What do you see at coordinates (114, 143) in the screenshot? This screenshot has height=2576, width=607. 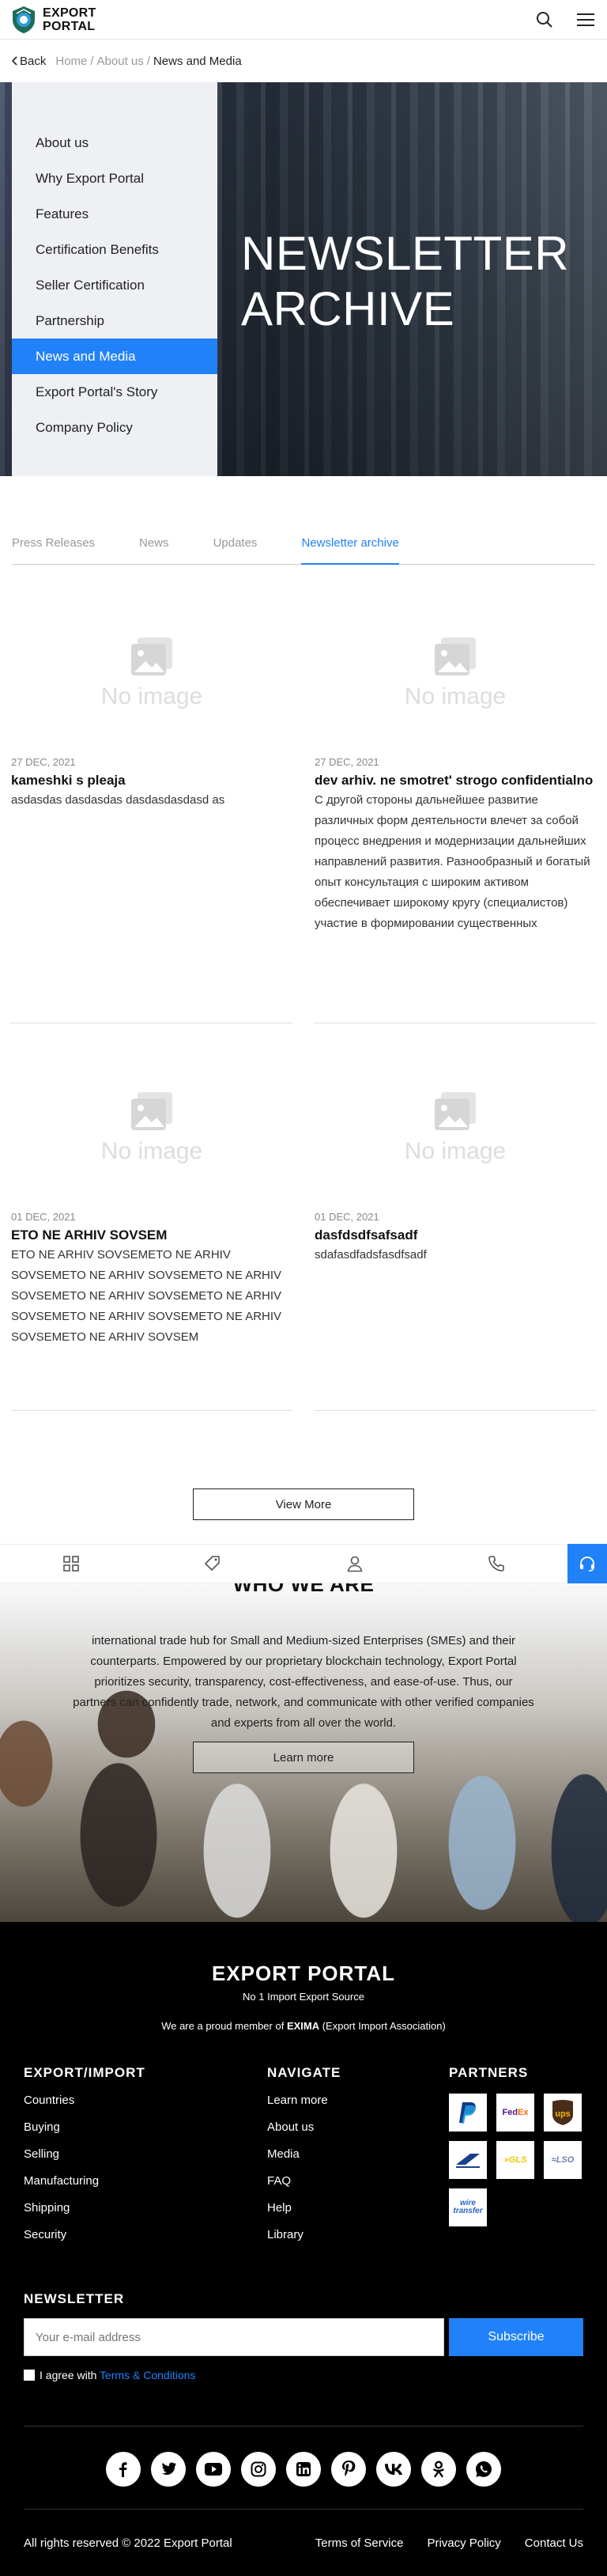 I see `sidebar-item-about-us: About us` at bounding box center [114, 143].